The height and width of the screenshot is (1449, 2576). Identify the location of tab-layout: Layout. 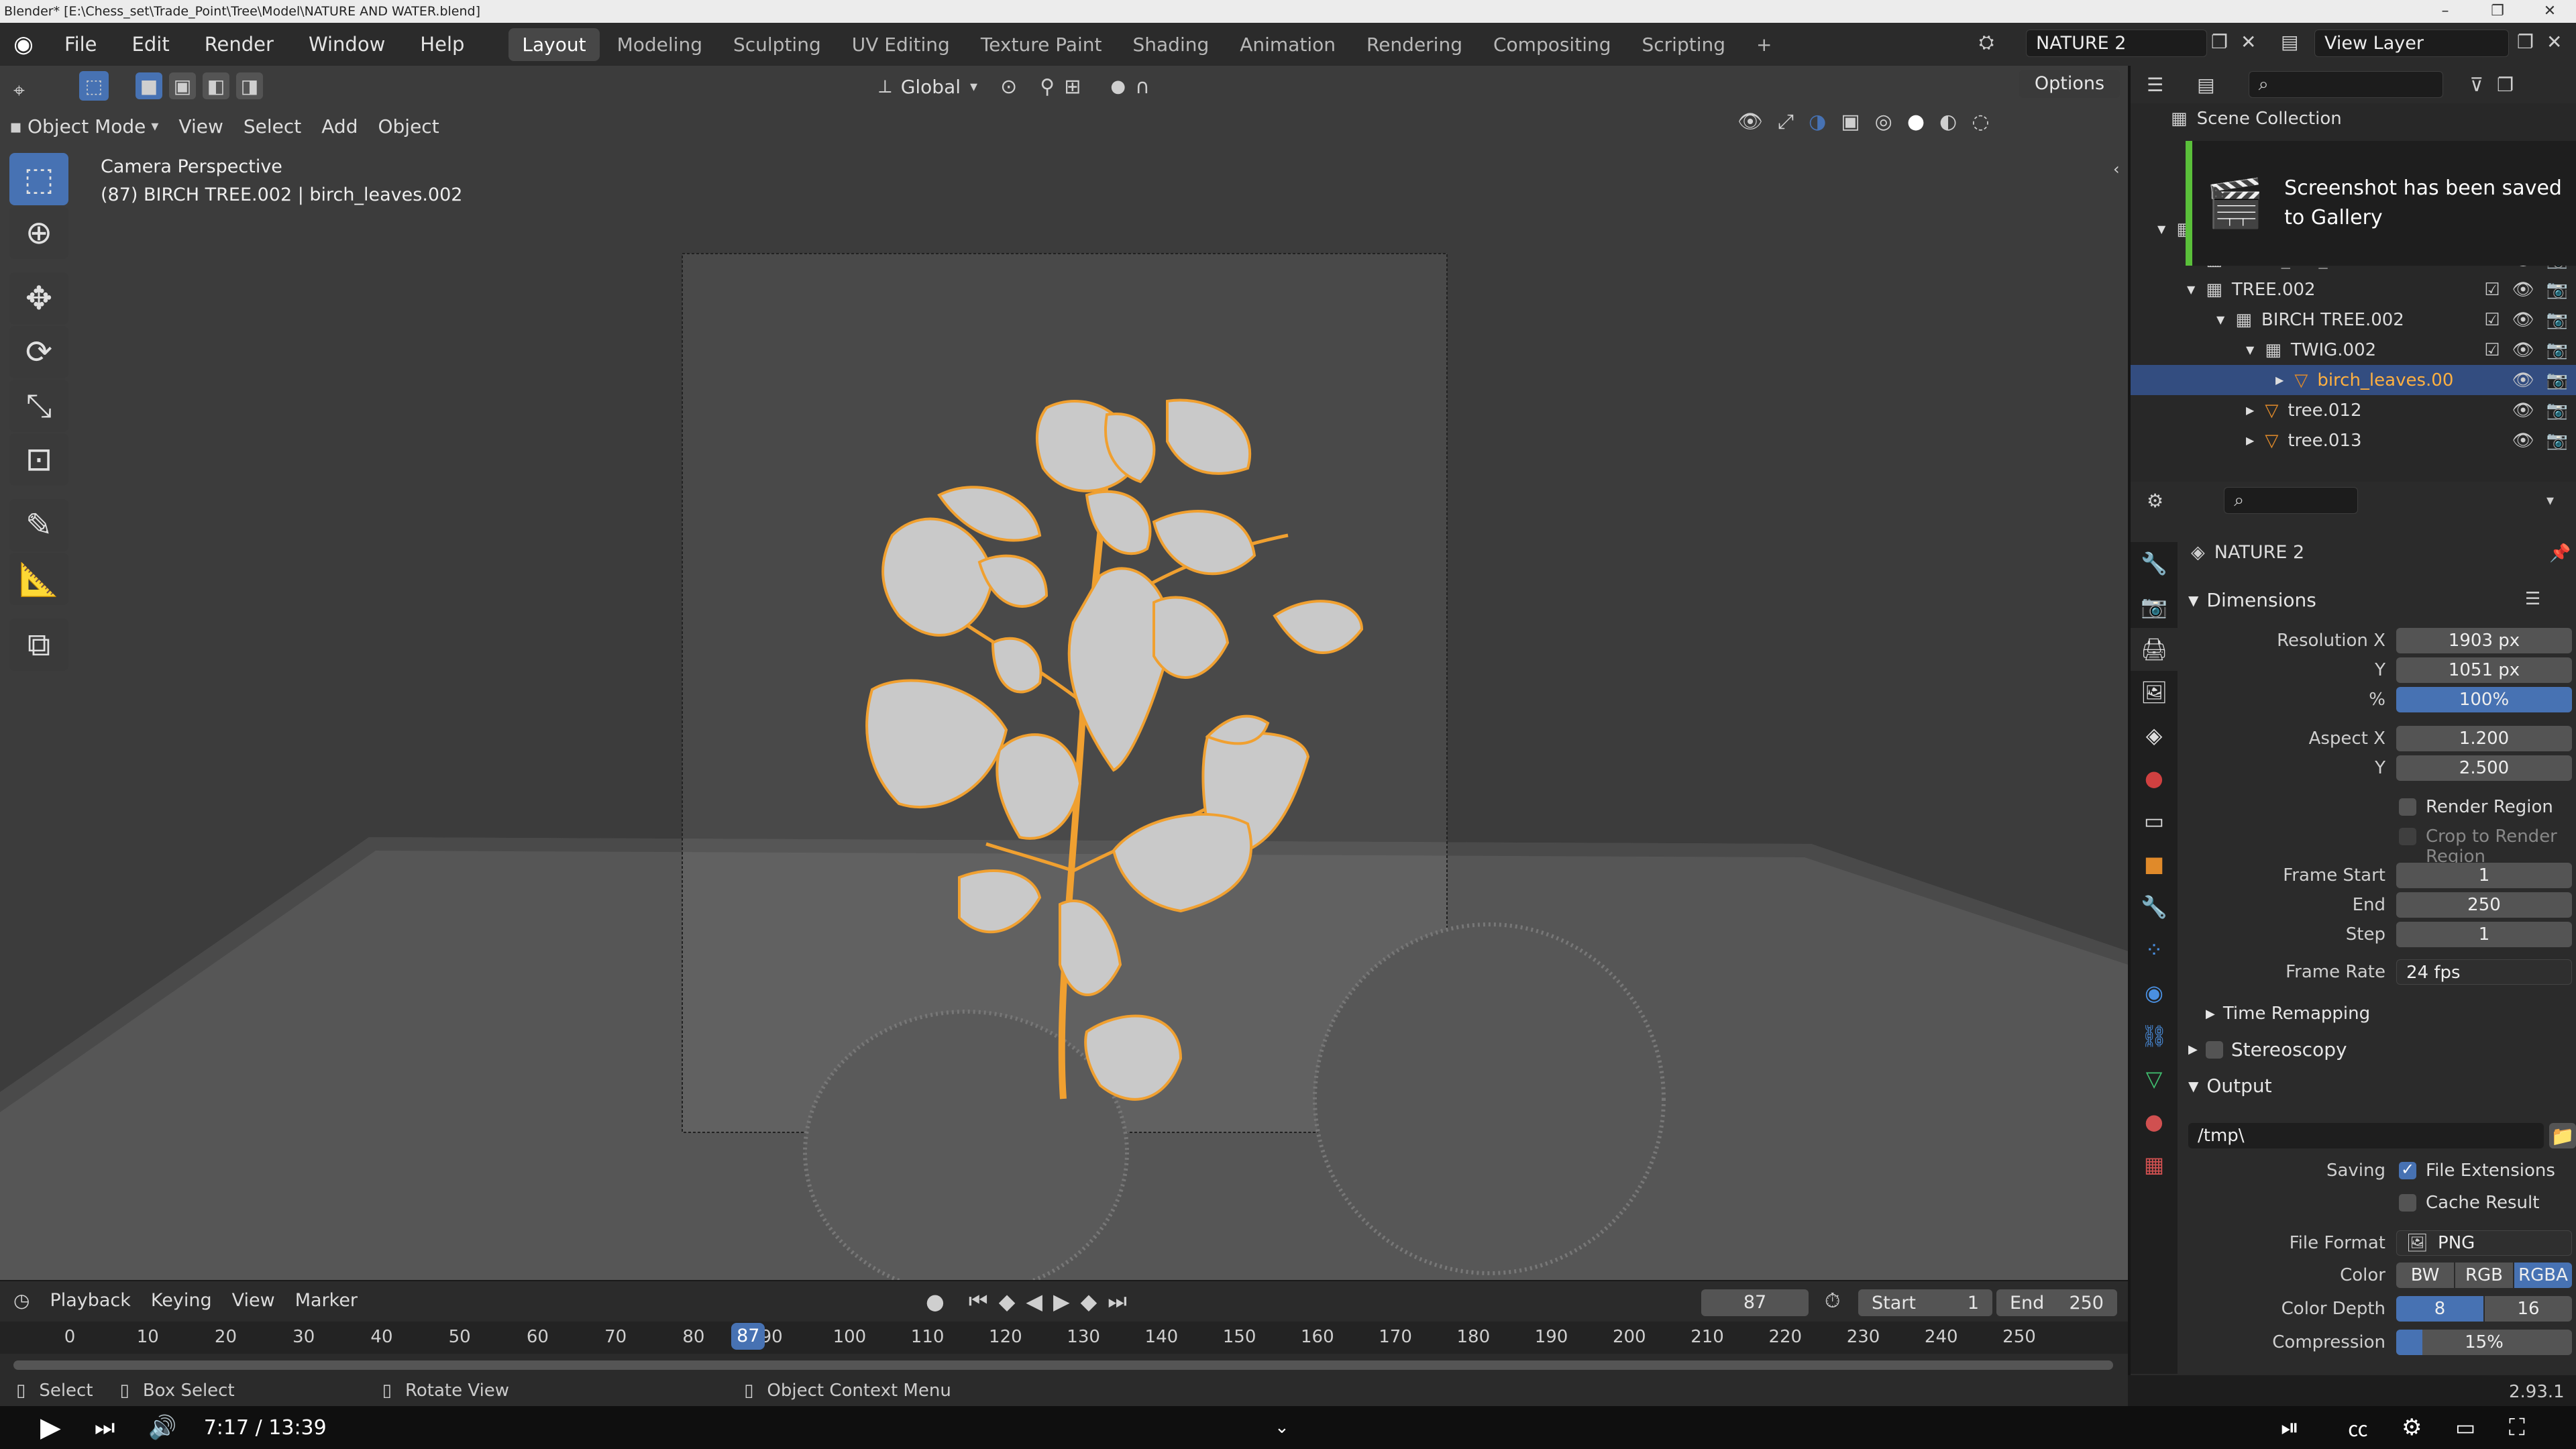
(554, 44).